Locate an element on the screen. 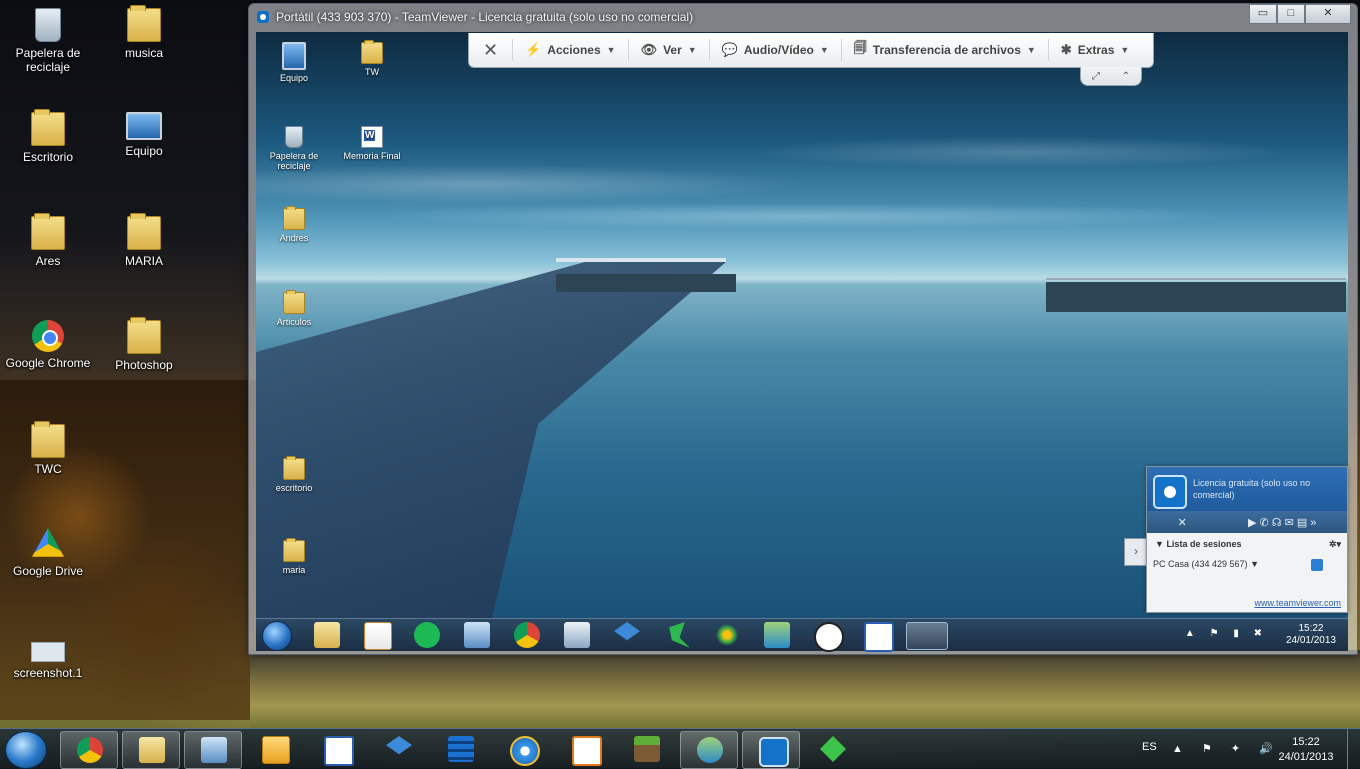 The image size is (1360, 769). taskbar-app-stack is located at coordinates (460, 749).